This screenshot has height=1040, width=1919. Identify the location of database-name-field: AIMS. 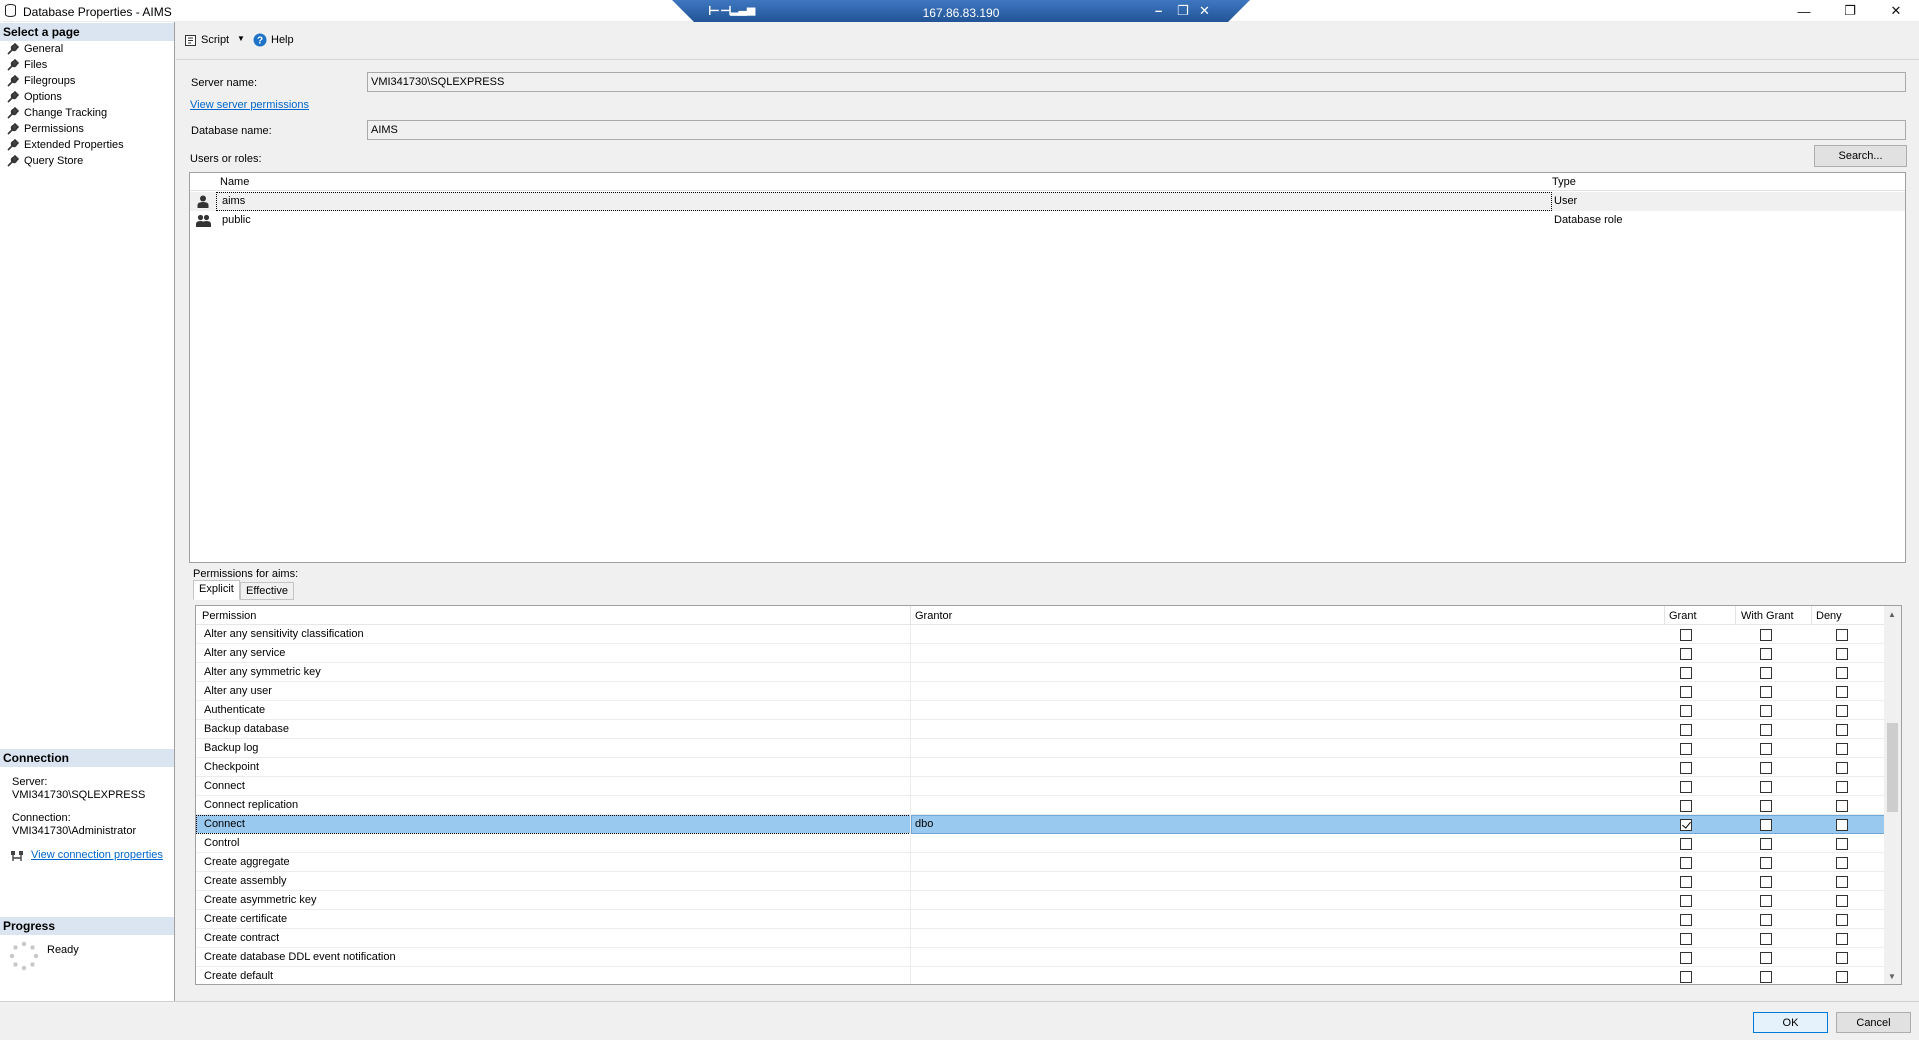
(1136, 130).